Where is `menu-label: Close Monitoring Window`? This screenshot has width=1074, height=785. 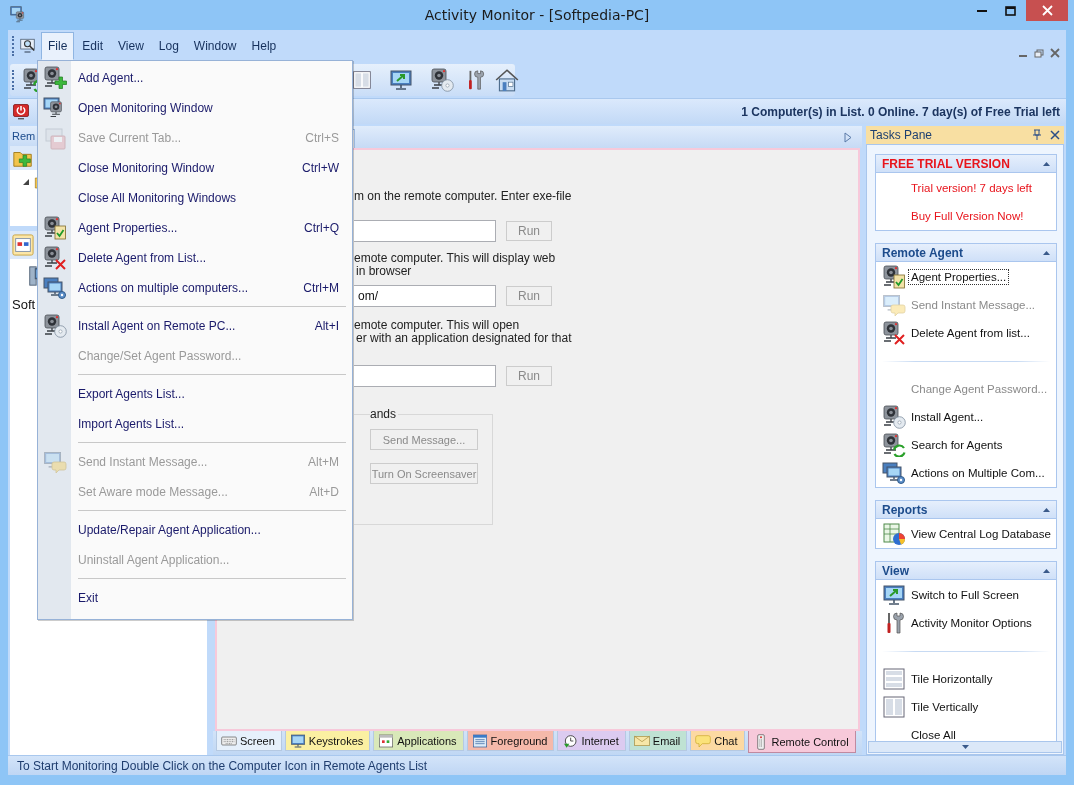 menu-label: Close Monitoring Window is located at coordinates (146, 168).